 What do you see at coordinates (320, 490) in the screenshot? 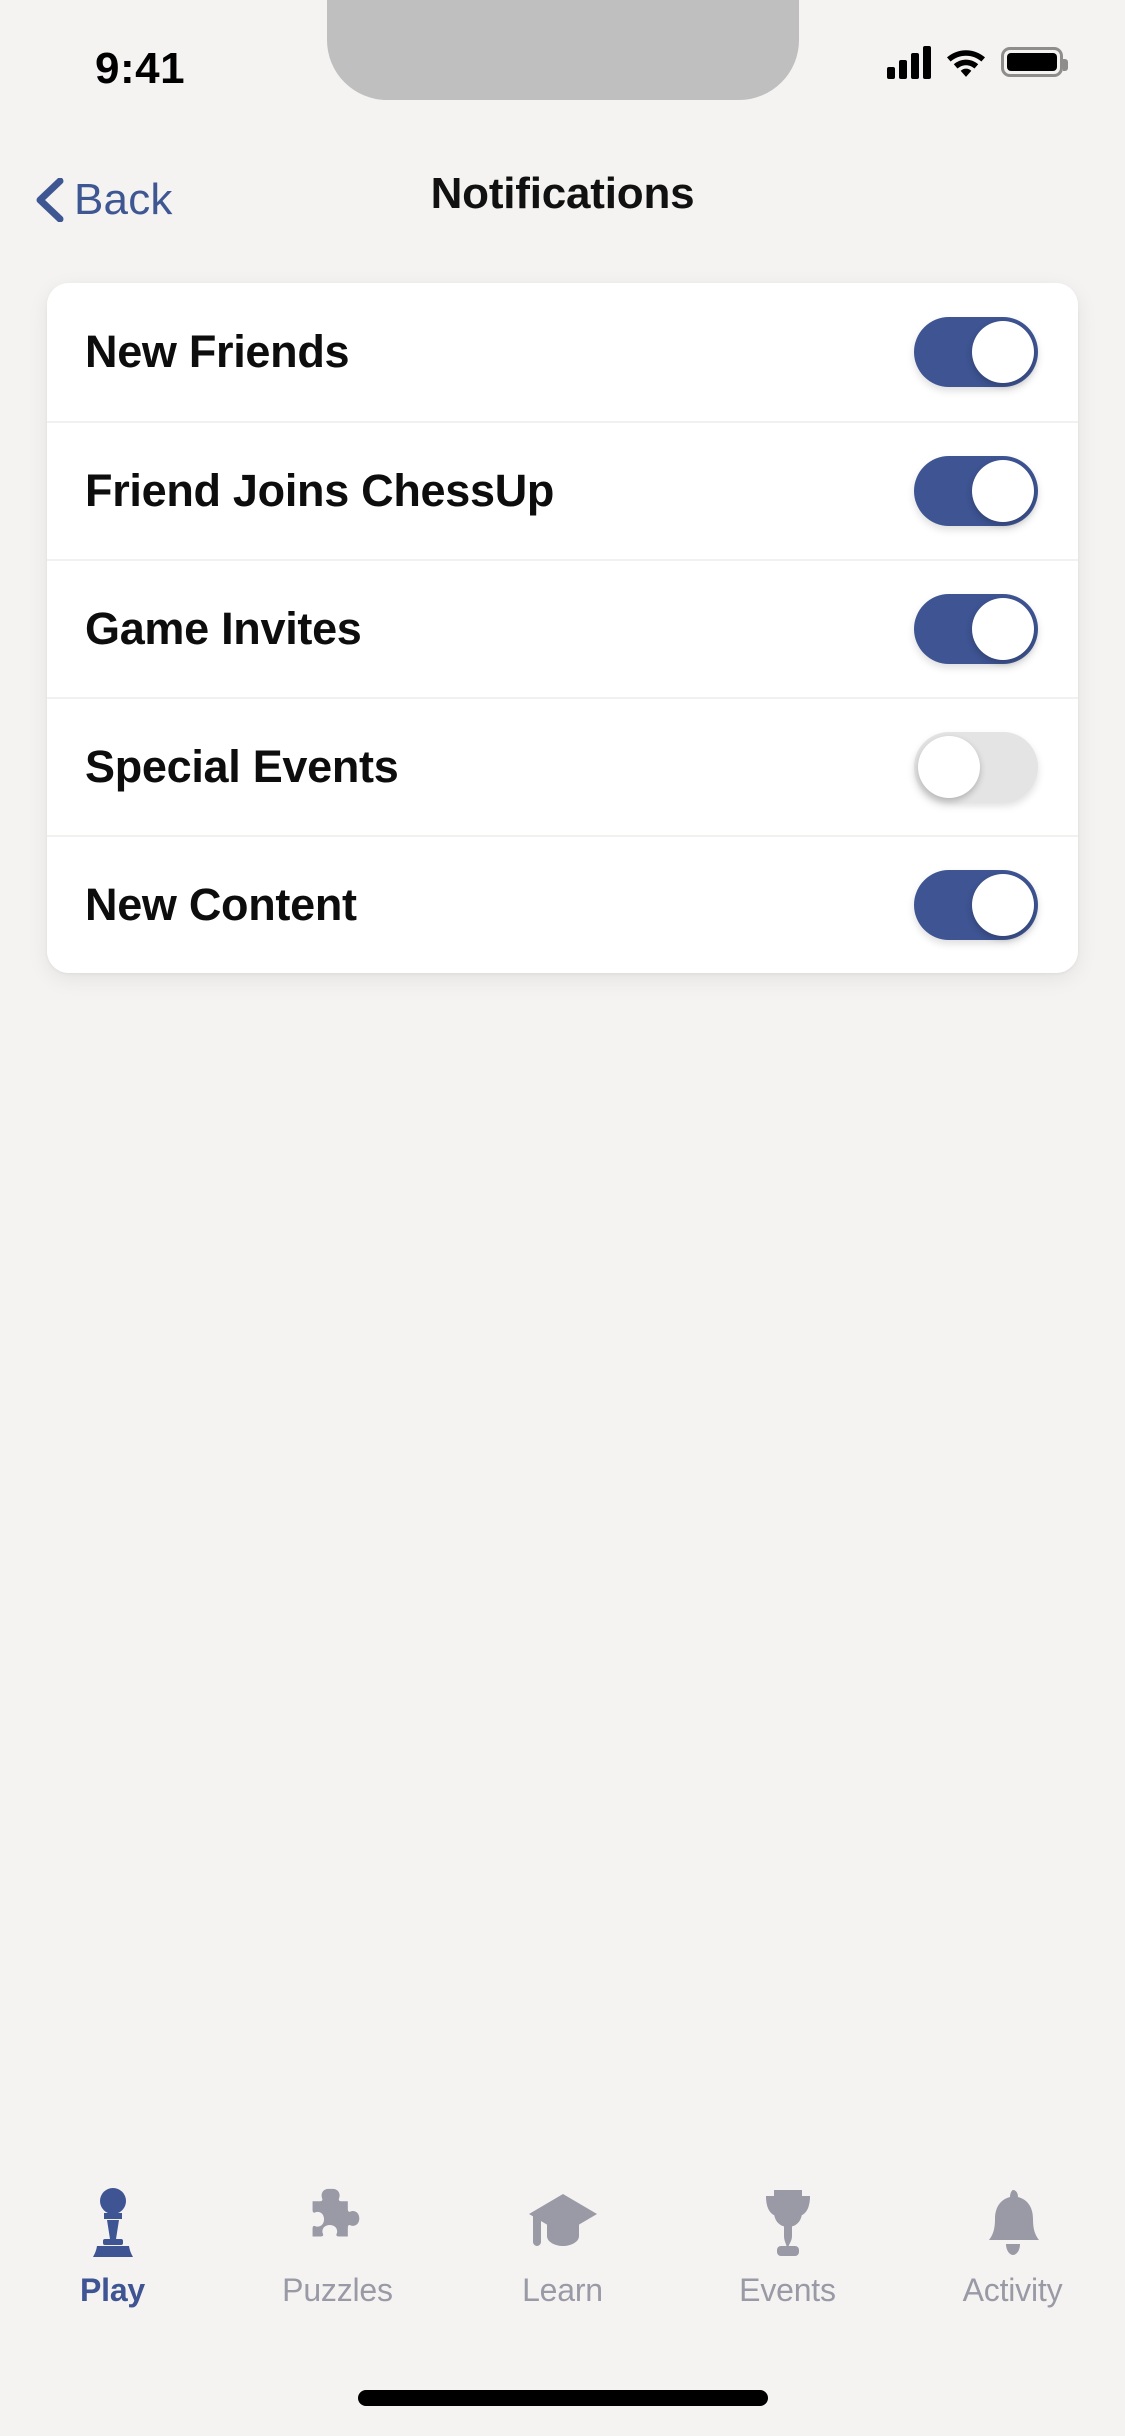
I see `setting-label: Friend Joins ChessUp` at bounding box center [320, 490].